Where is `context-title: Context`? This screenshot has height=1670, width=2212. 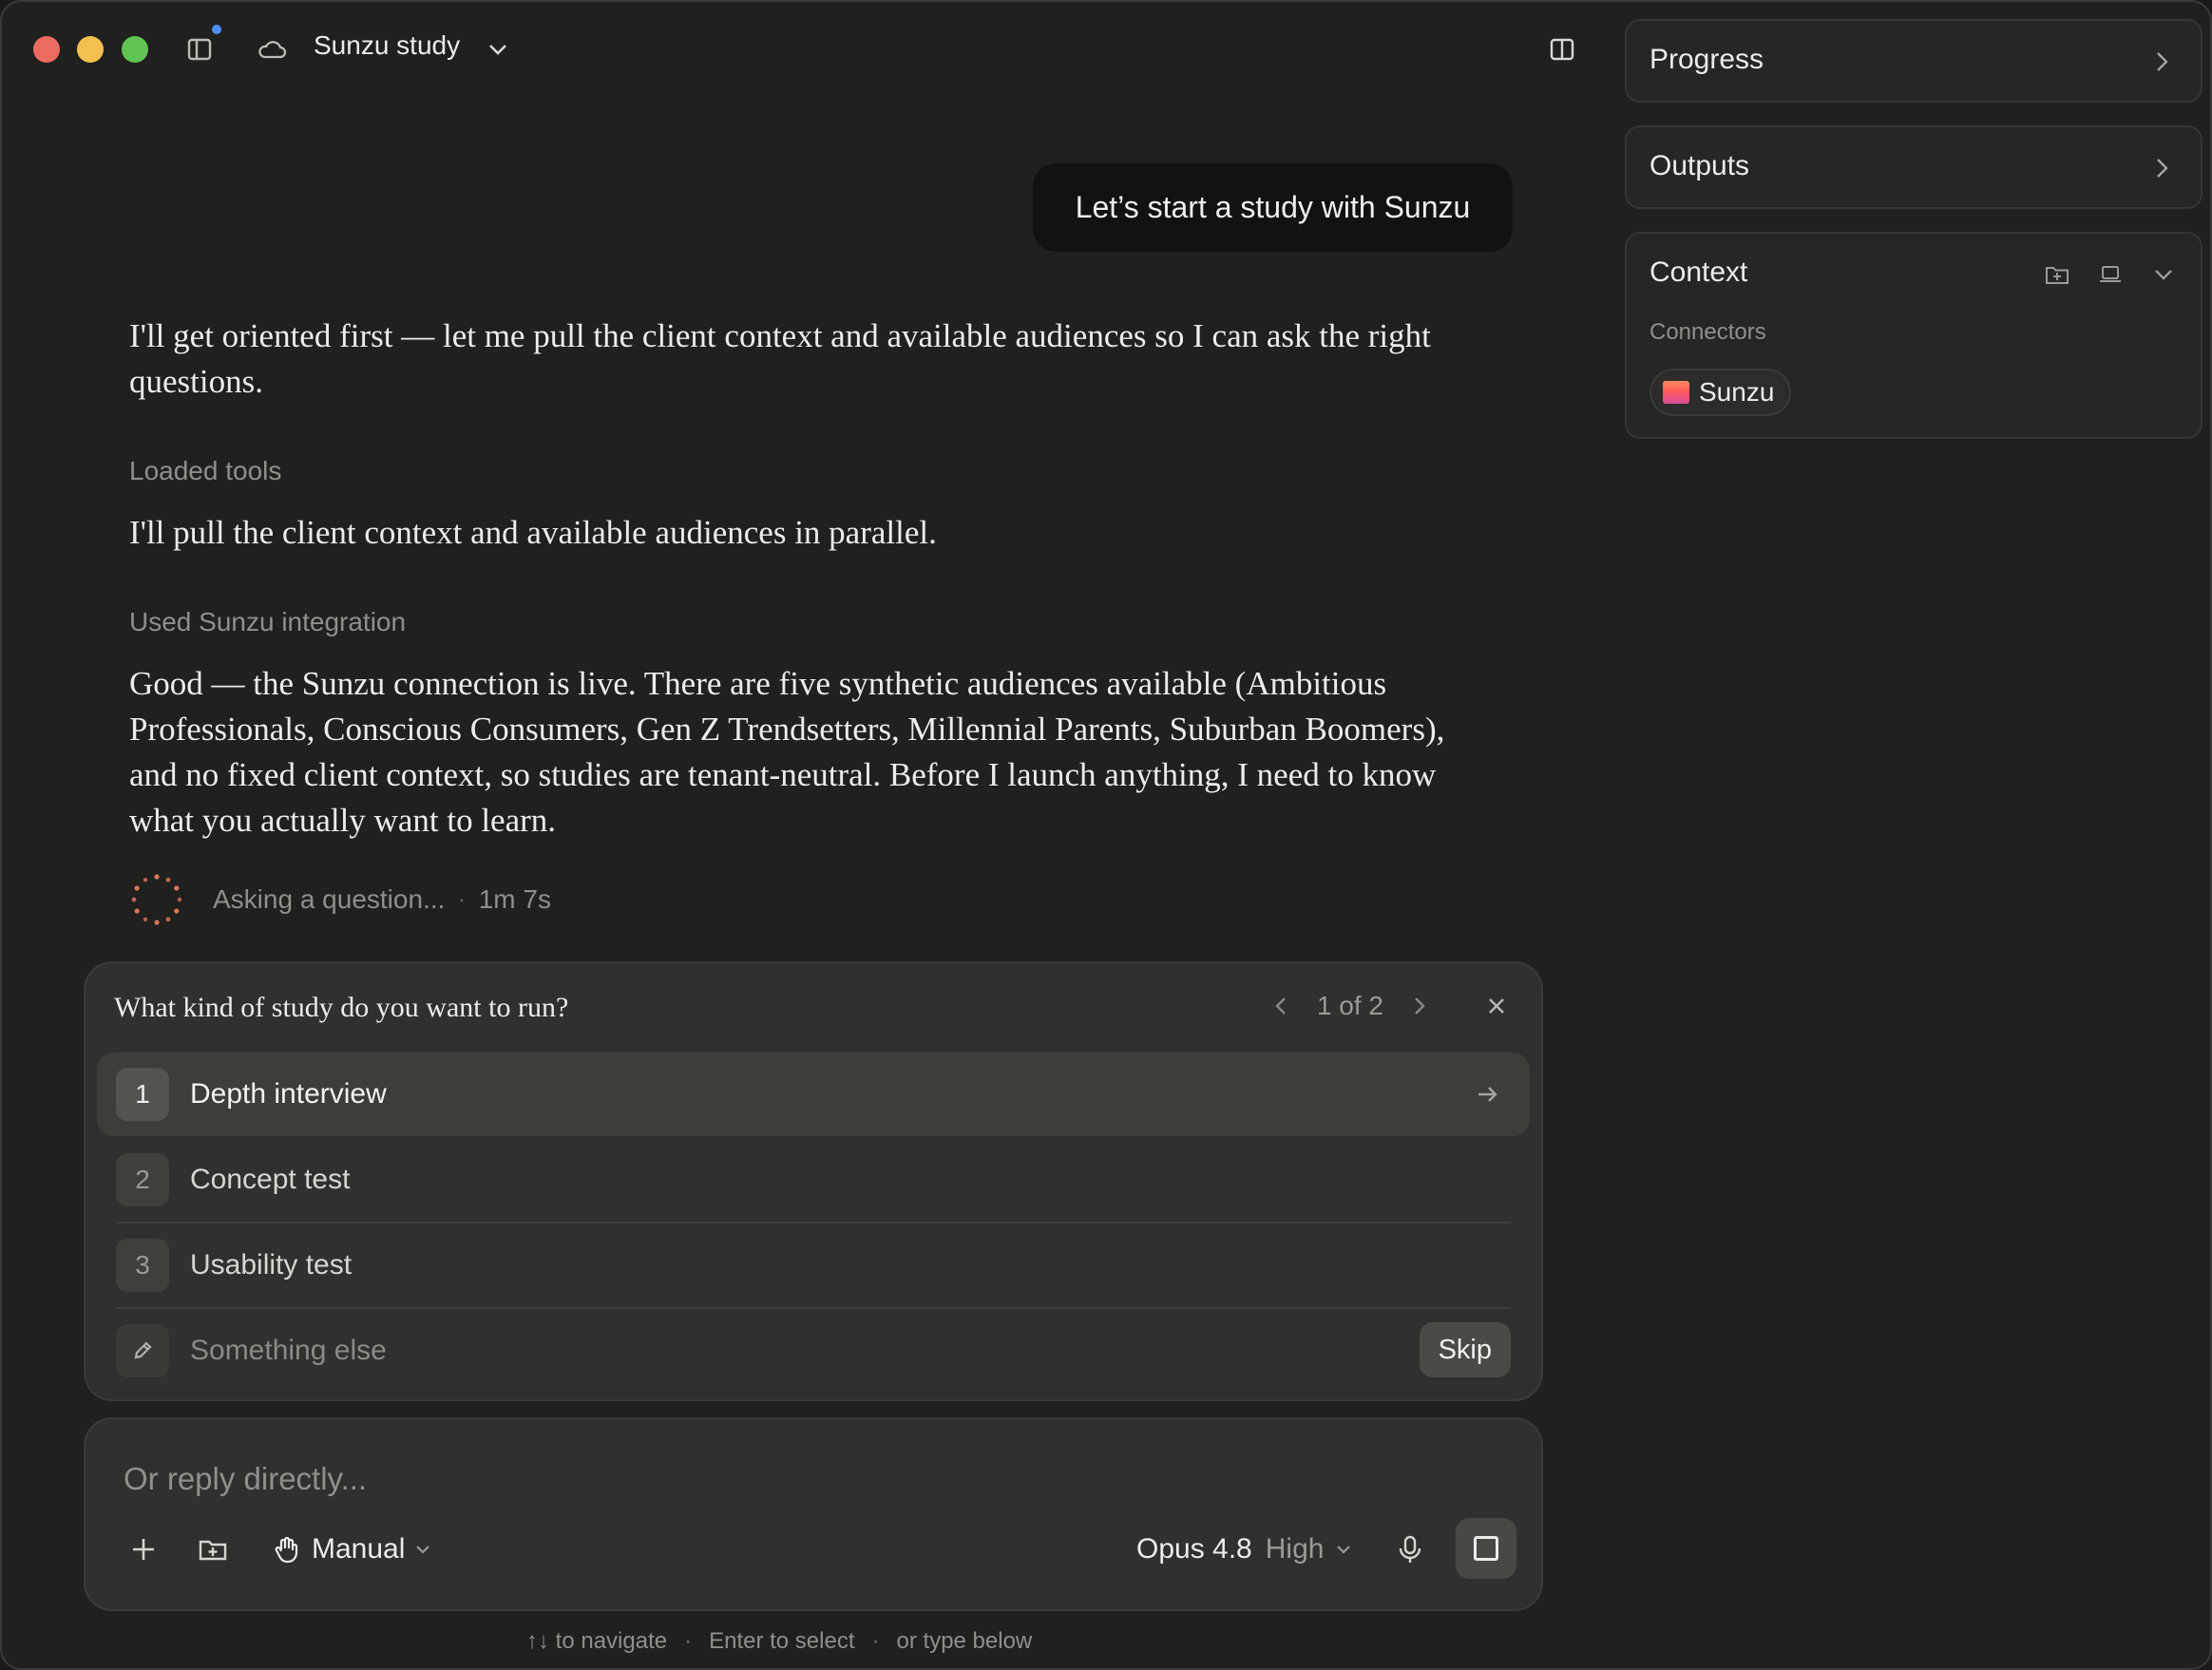
context-title: Context is located at coordinates (1698, 272).